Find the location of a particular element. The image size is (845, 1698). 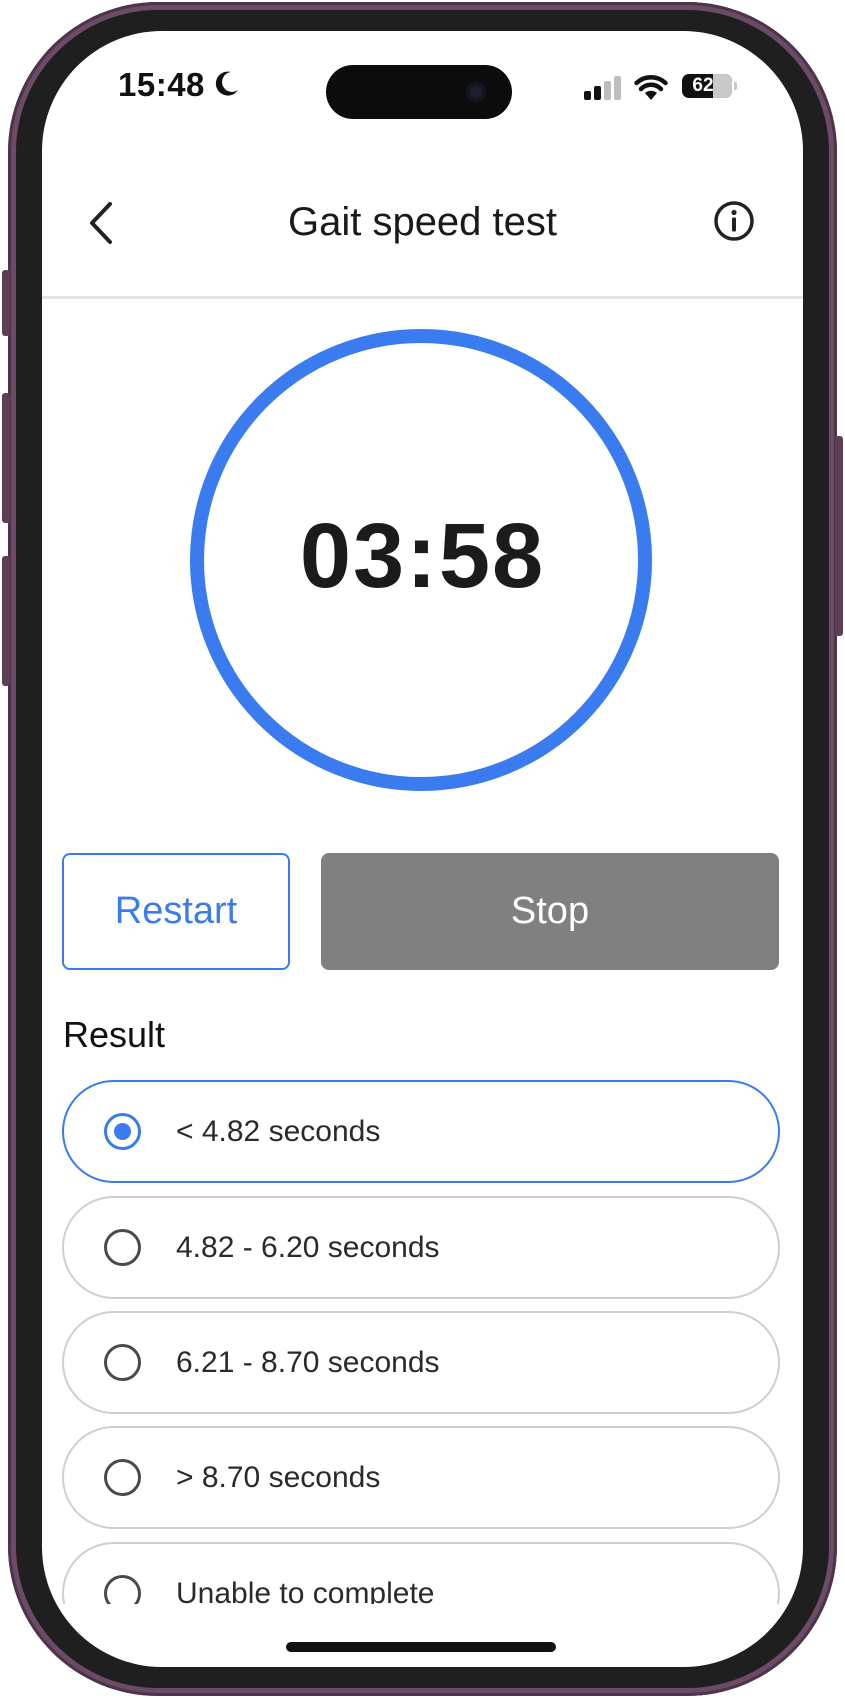

result-option-4-82-to-6-20: 4.82 - 6.20 seconds is located at coordinates (421, 1247).